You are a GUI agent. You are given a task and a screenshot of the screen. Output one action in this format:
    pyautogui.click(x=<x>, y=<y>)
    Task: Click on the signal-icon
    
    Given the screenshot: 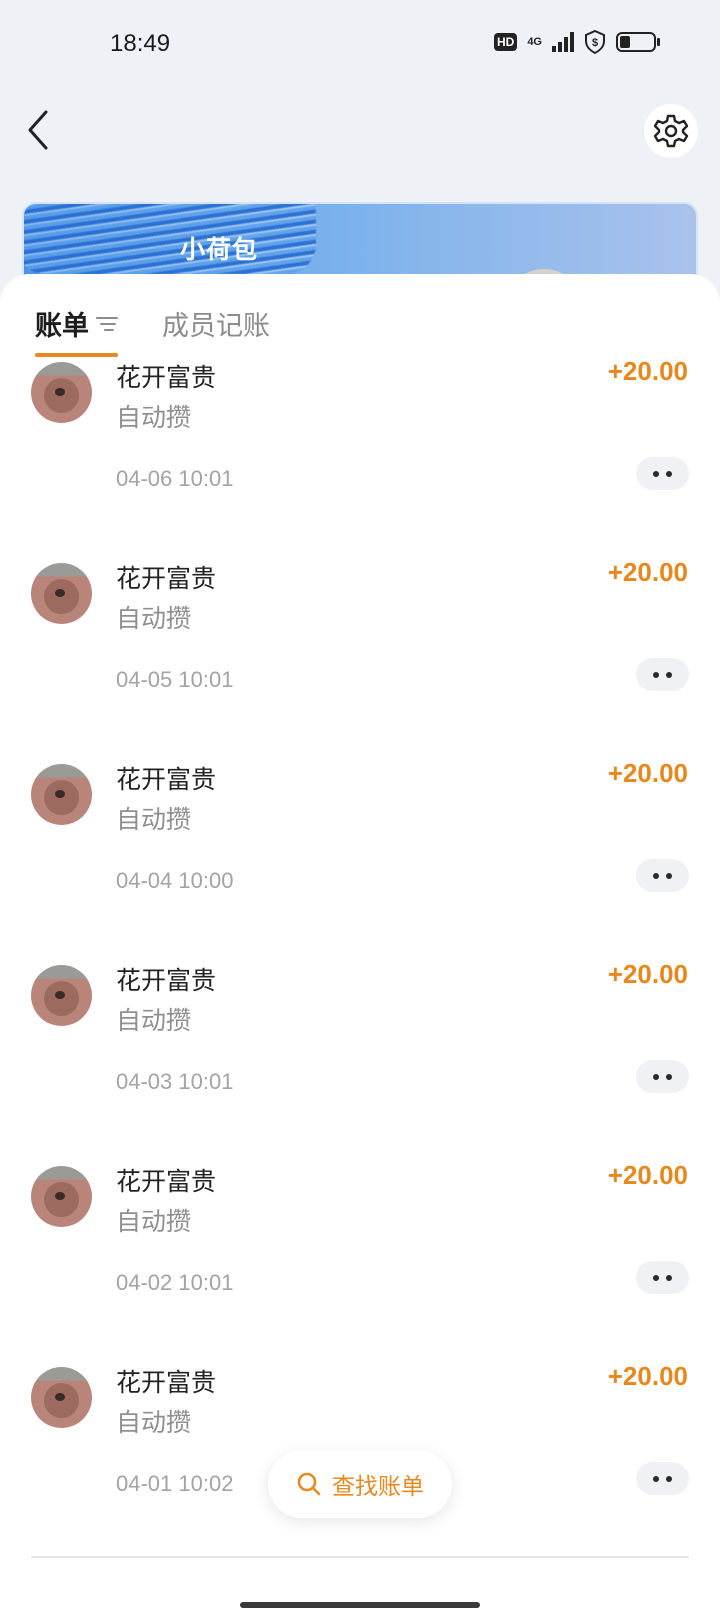 What is the action you would take?
    pyautogui.click(x=563, y=42)
    